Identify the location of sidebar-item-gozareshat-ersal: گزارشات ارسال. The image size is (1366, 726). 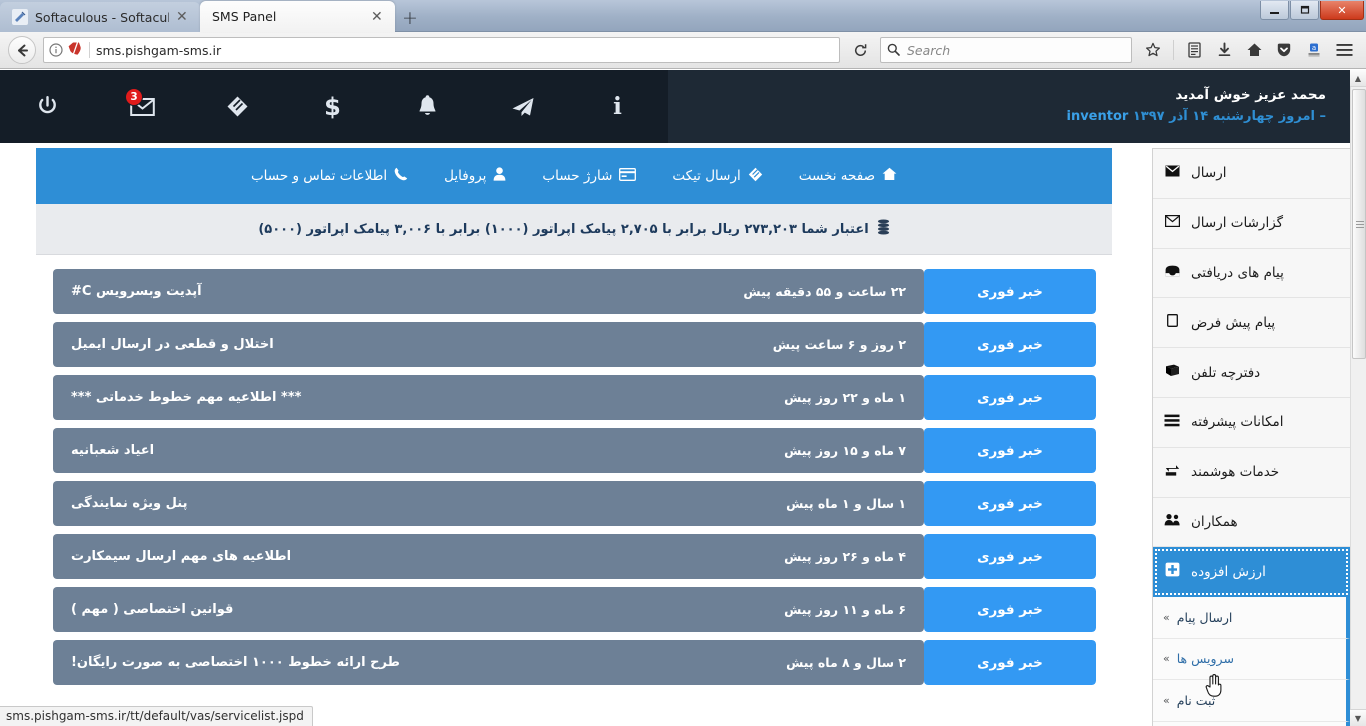
(1251, 223).